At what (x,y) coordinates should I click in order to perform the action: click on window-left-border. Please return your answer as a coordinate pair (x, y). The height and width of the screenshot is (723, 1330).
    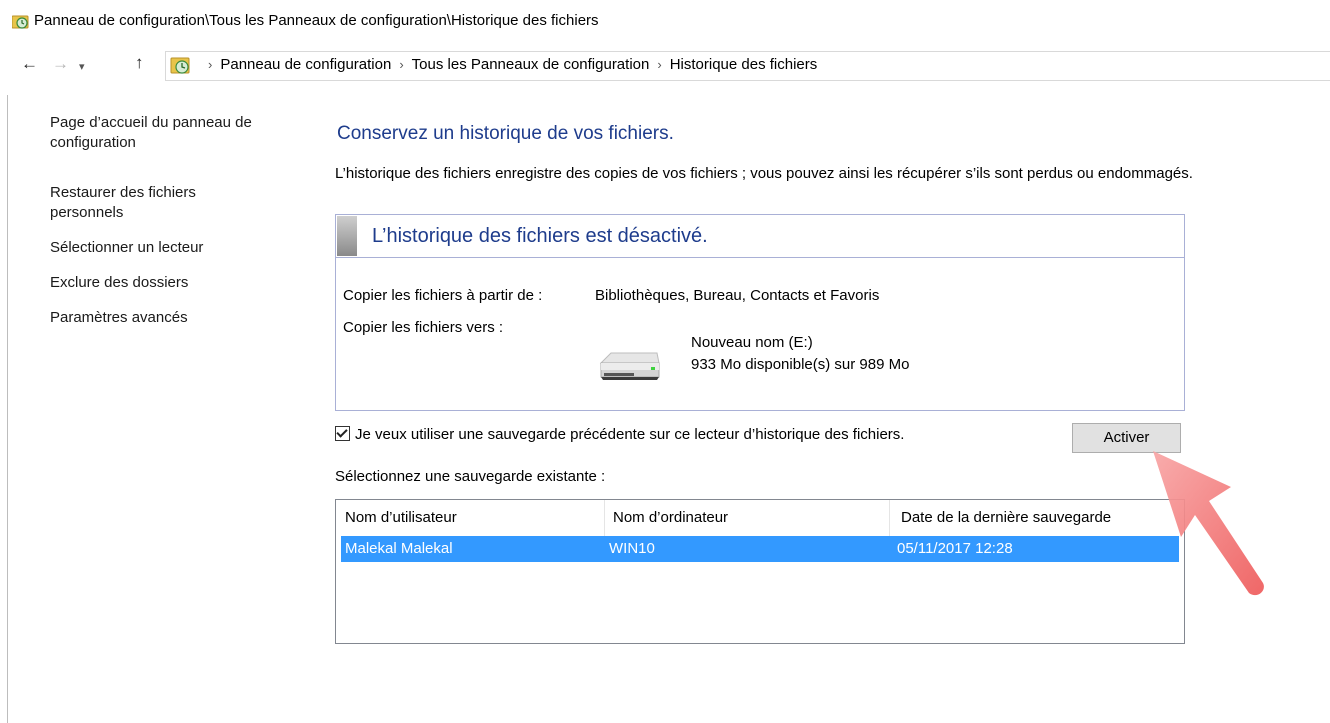
    Looking at the image, I should click on (7, 409).